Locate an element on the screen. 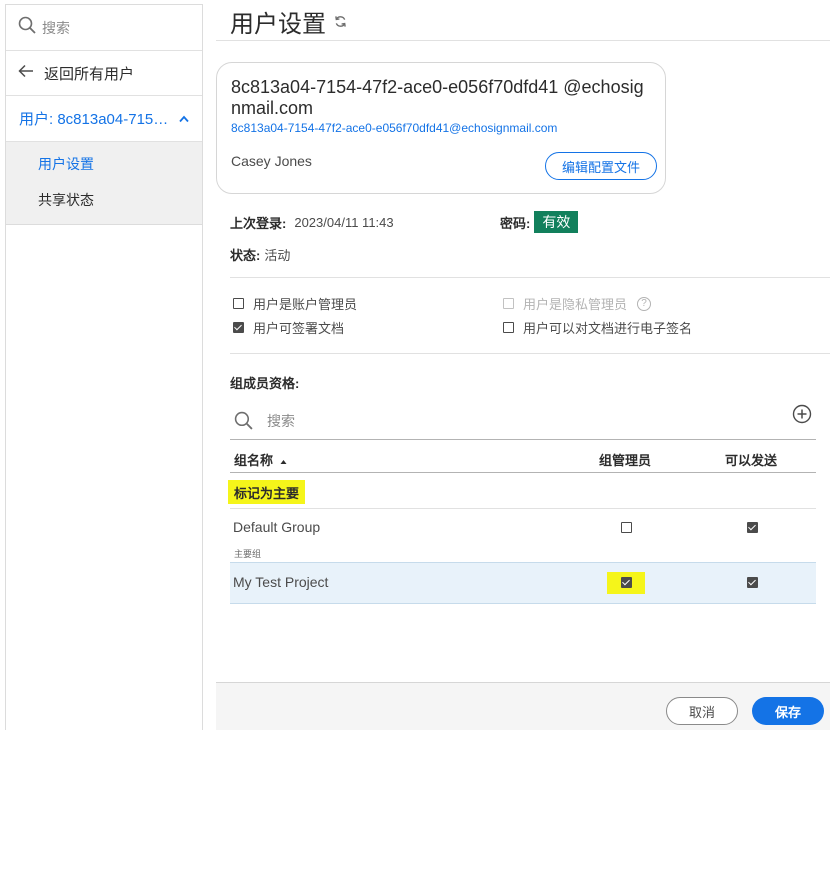  column-header-group-admin: 组管理员 is located at coordinates (625, 460).